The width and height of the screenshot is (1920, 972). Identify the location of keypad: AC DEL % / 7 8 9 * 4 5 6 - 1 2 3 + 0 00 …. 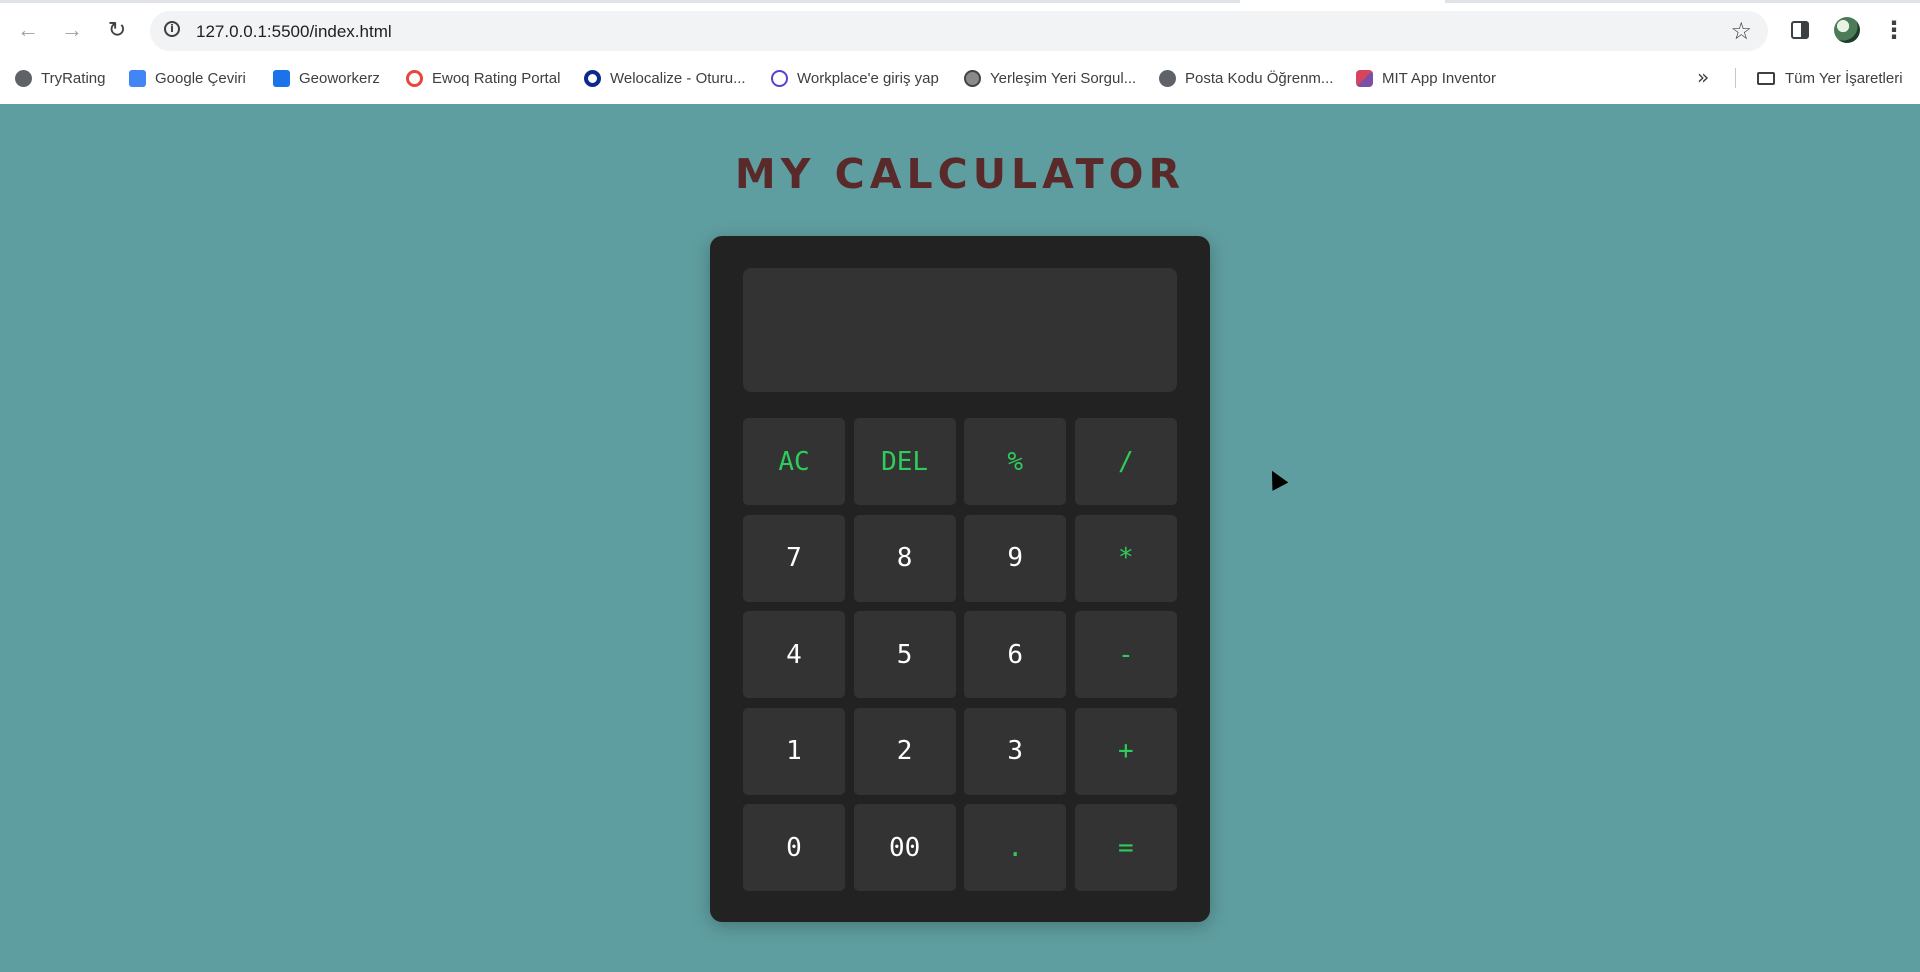
(960, 654).